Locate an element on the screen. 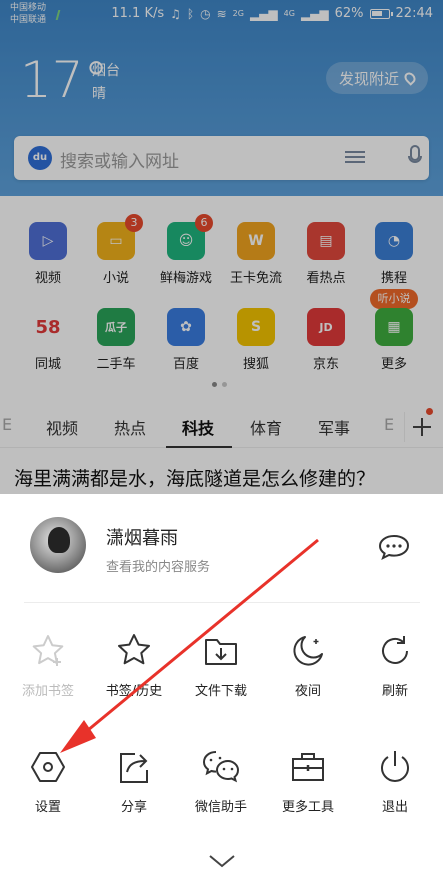 The image size is (443, 888). folder-download-icon is located at coordinates (221, 652).